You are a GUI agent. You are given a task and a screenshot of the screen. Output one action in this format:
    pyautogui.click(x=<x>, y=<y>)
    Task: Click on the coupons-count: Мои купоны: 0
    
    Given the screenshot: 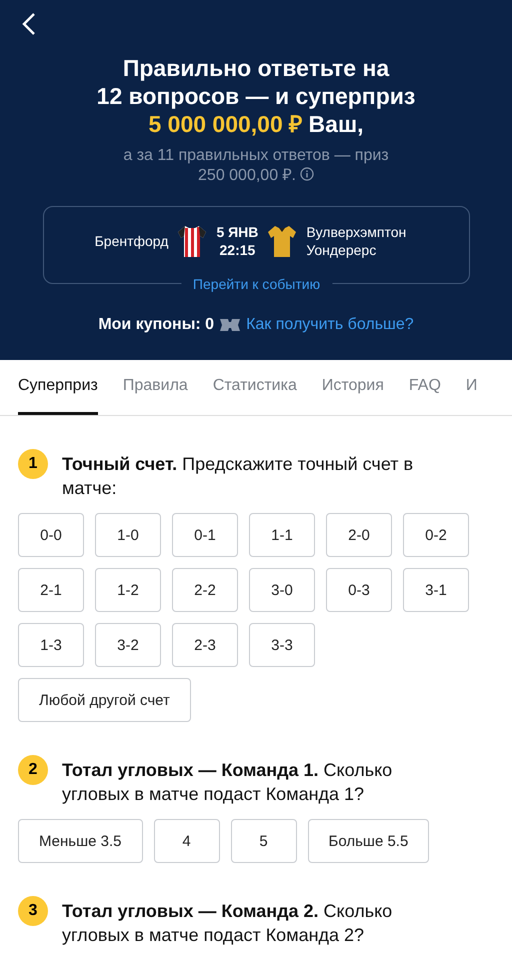 What is the action you would take?
    pyautogui.click(x=156, y=325)
    